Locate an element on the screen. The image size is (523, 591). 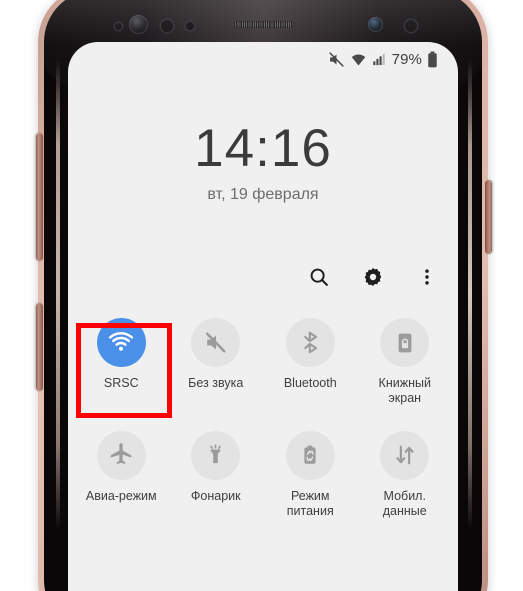
overflow-menu-icon is located at coordinates (427, 277).